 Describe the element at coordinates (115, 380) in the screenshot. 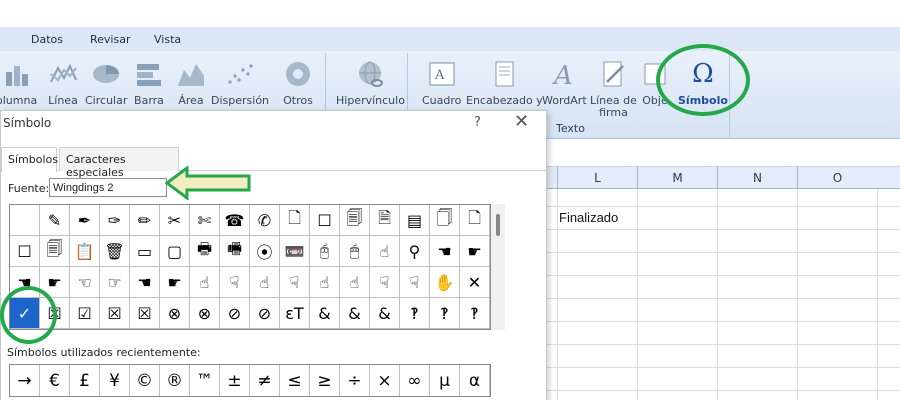

I see `recent-symbol-cell: ¥` at that location.